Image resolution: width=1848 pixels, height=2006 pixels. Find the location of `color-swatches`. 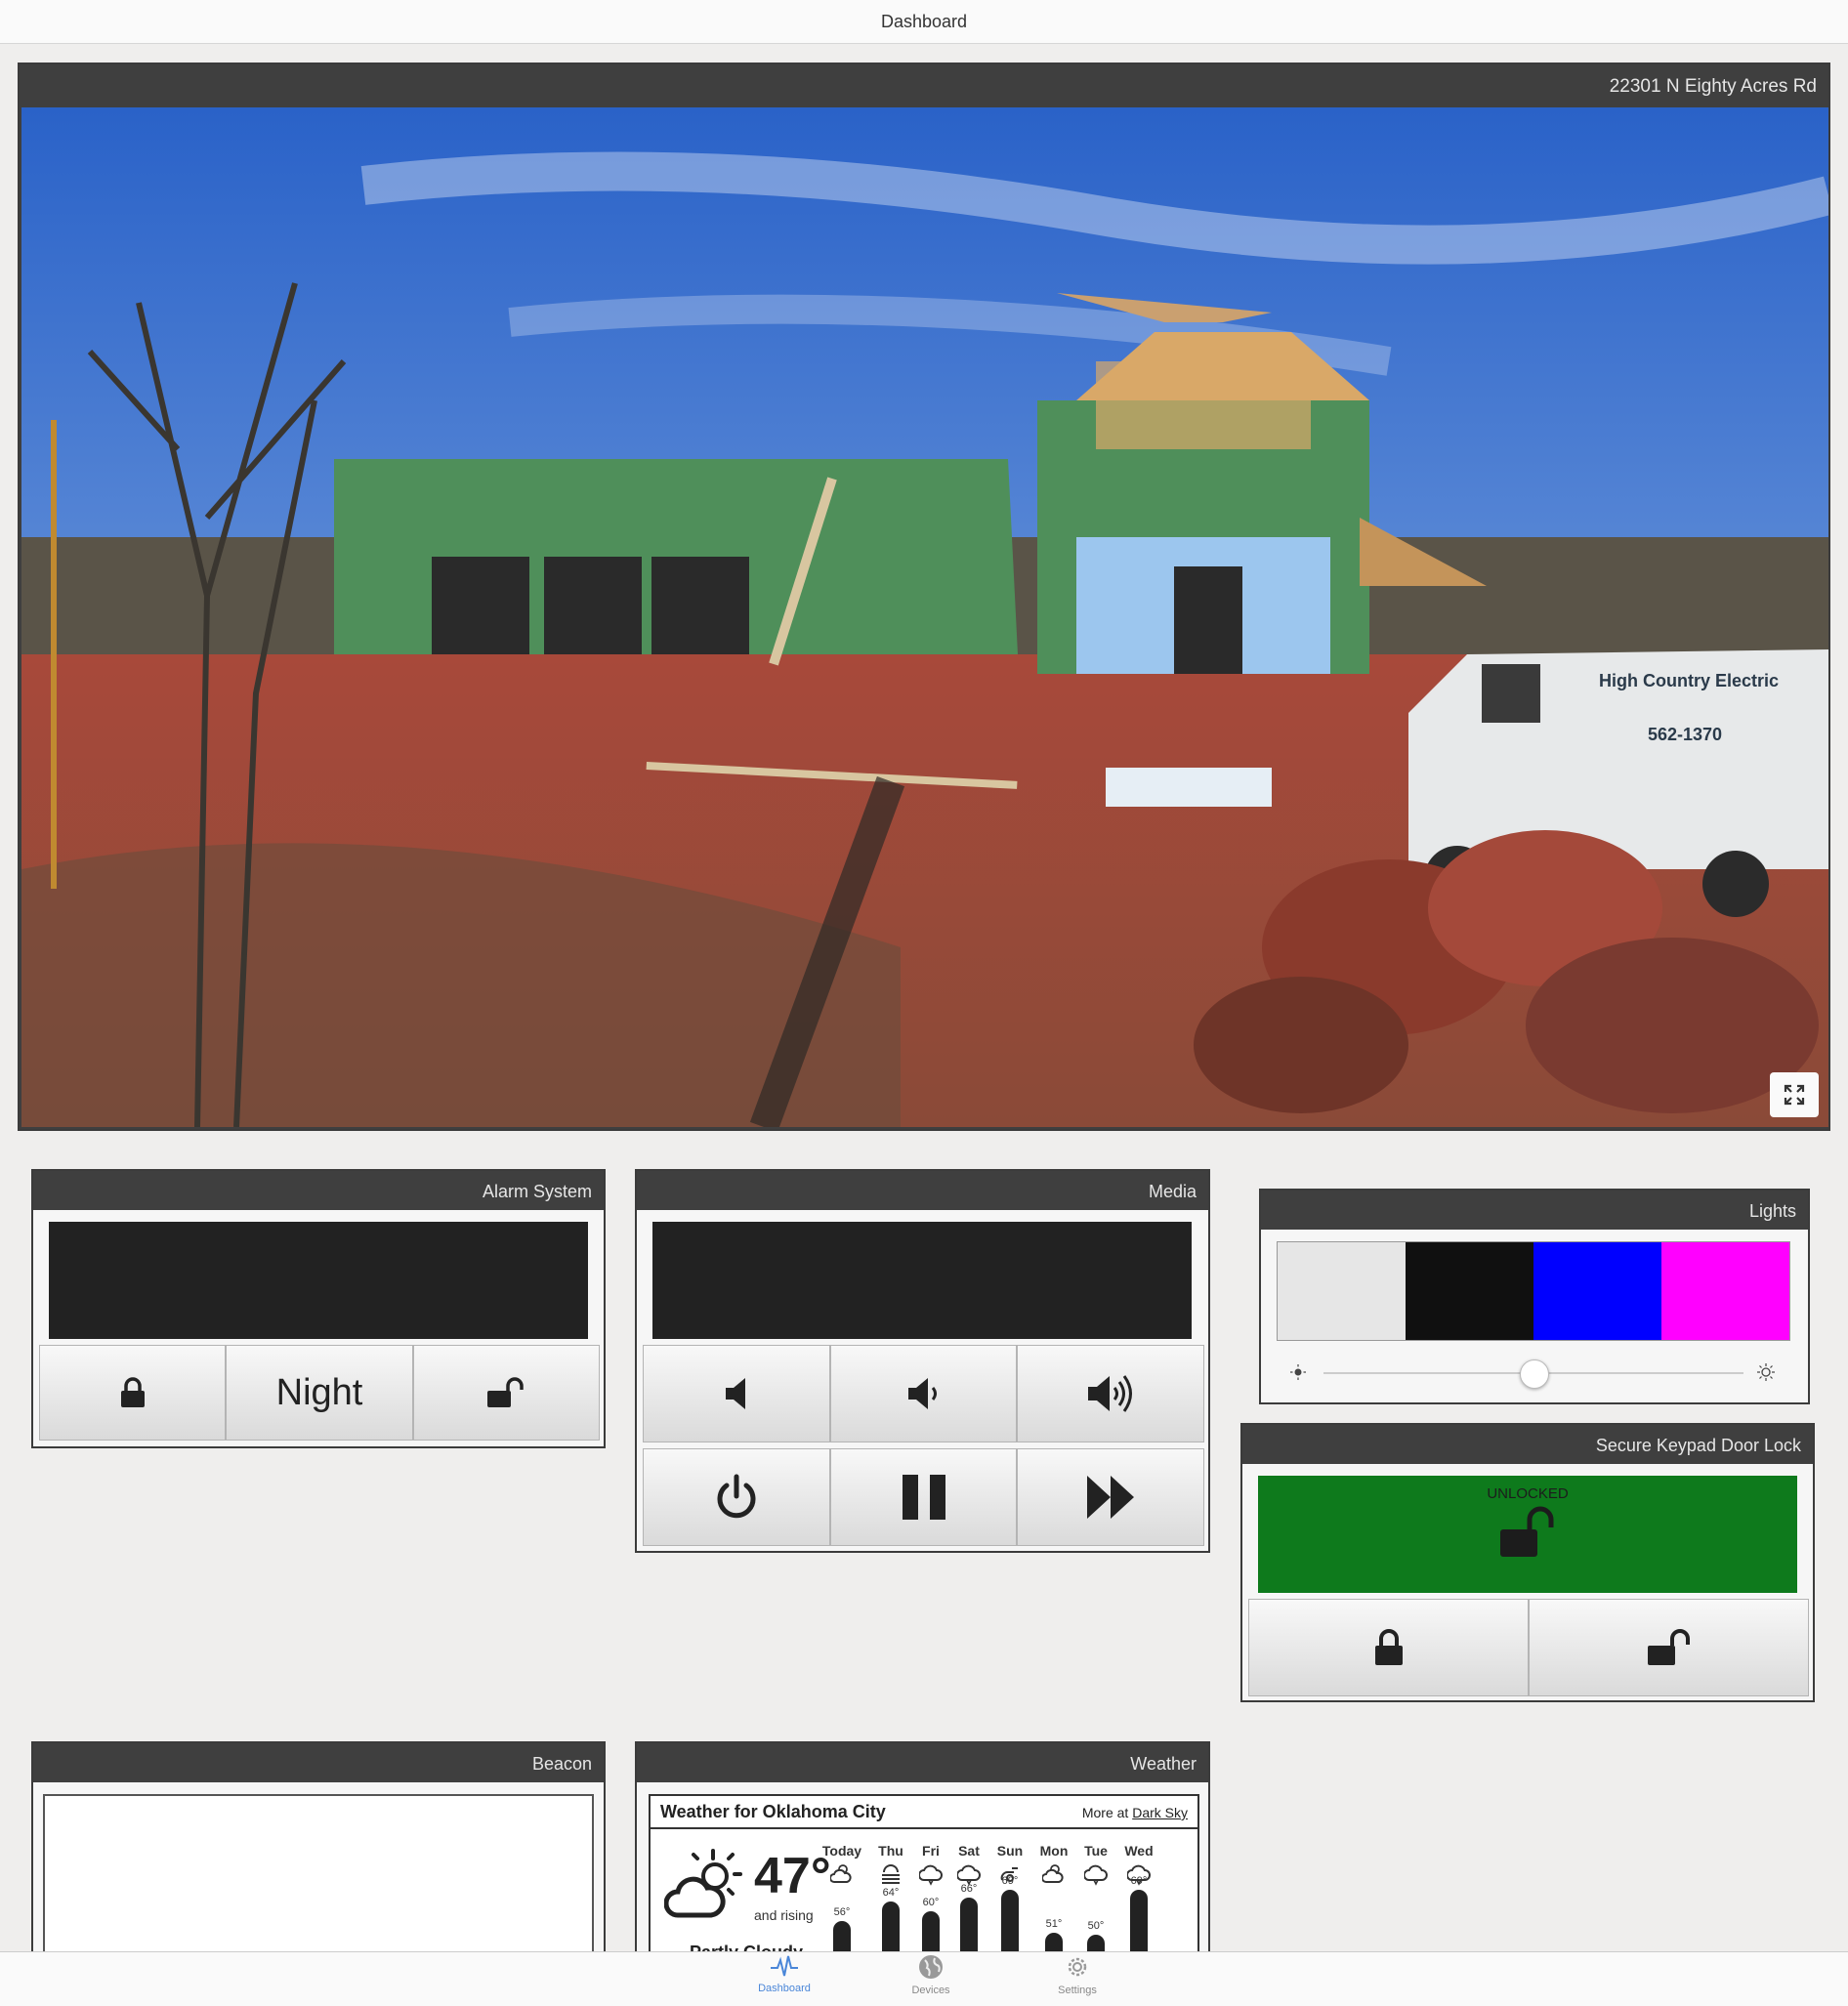

color-swatches is located at coordinates (1533, 1291).